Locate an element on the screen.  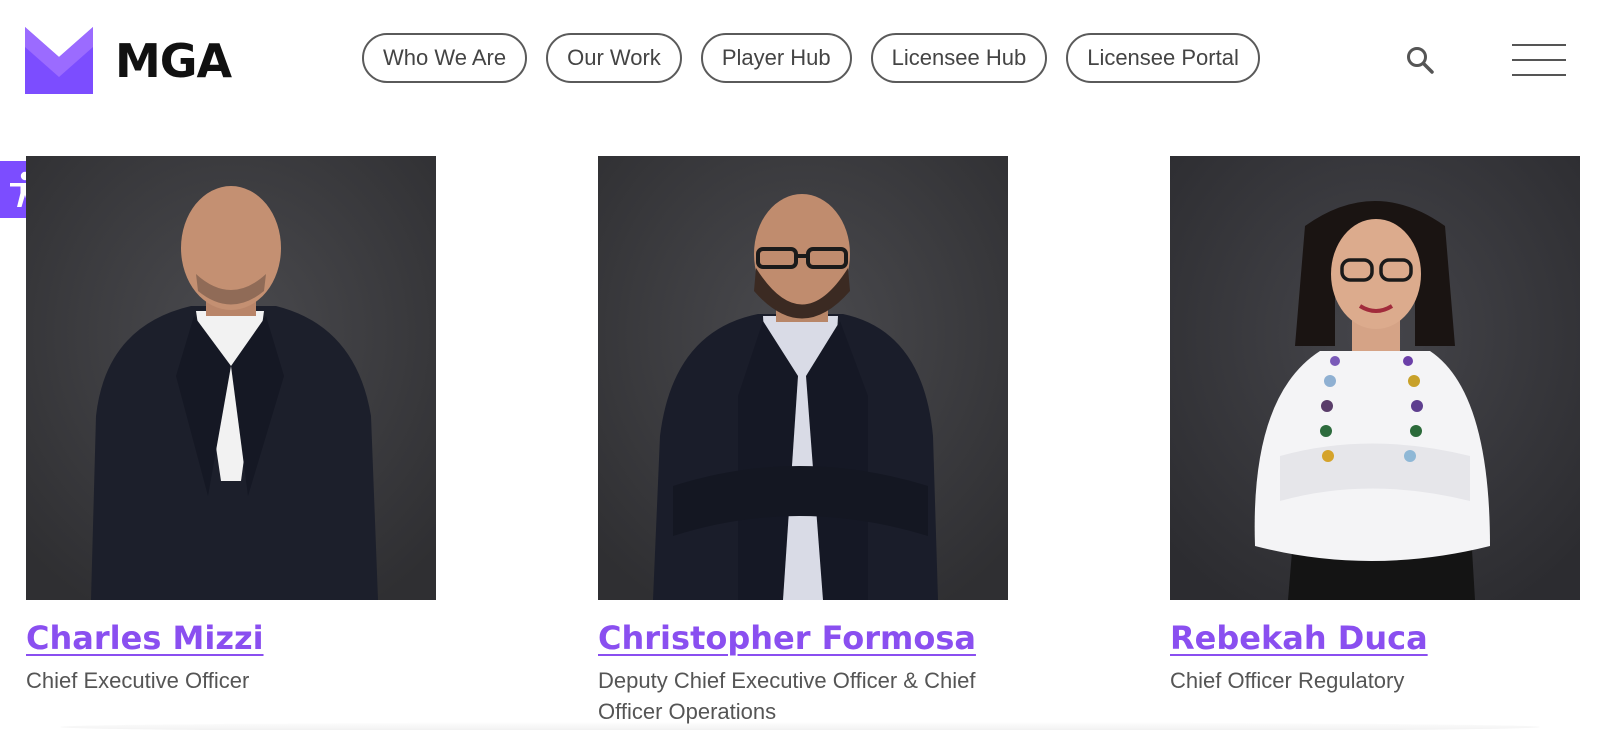
nav-who-we-are: Who We Are is located at coordinates (445, 58).